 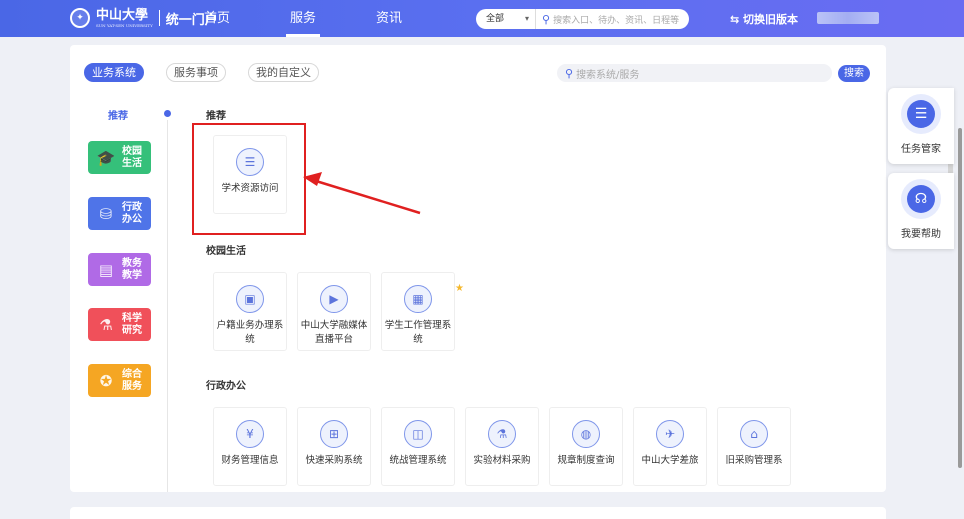 I want to click on app-card-travel: ✈ 中山大学差旅, so click(x=670, y=446).